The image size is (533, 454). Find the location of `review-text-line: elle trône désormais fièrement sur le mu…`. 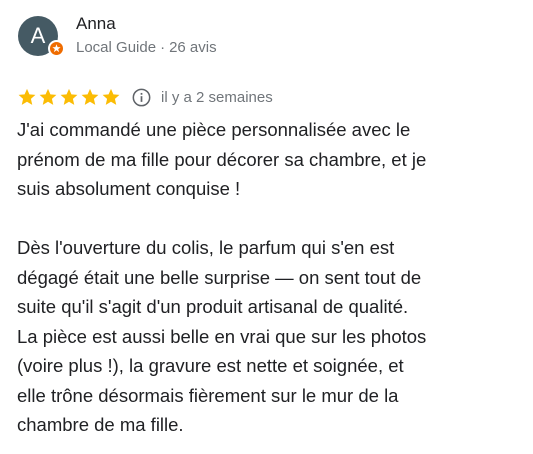

review-text-line: elle trône désormais fièrement sur le mu… is located at coordinates (208, 395).